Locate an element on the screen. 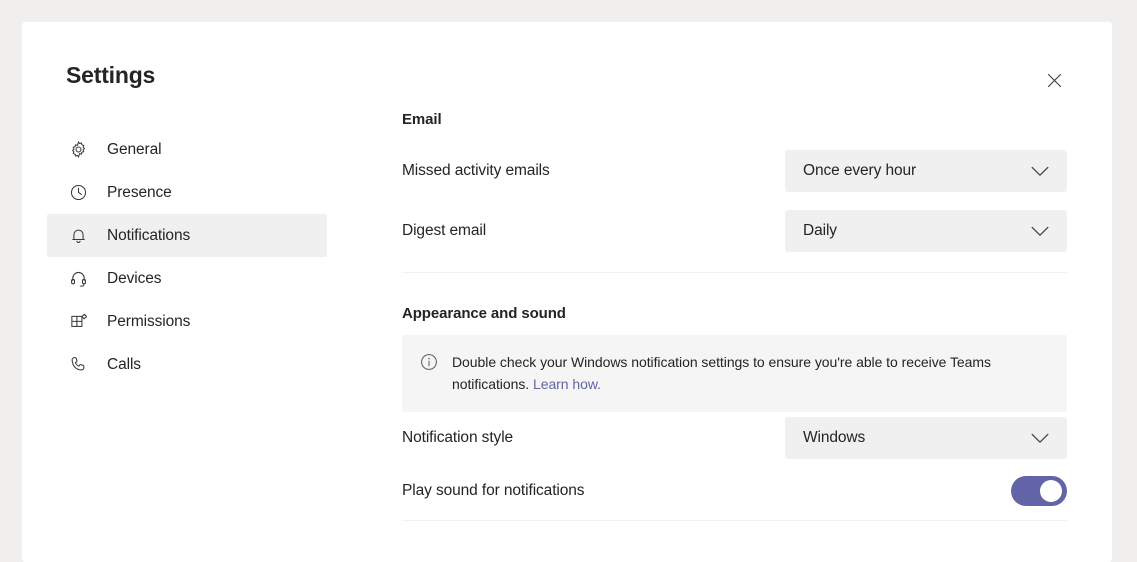  sidebar-item-label: General is located at coordinates (134, 149).